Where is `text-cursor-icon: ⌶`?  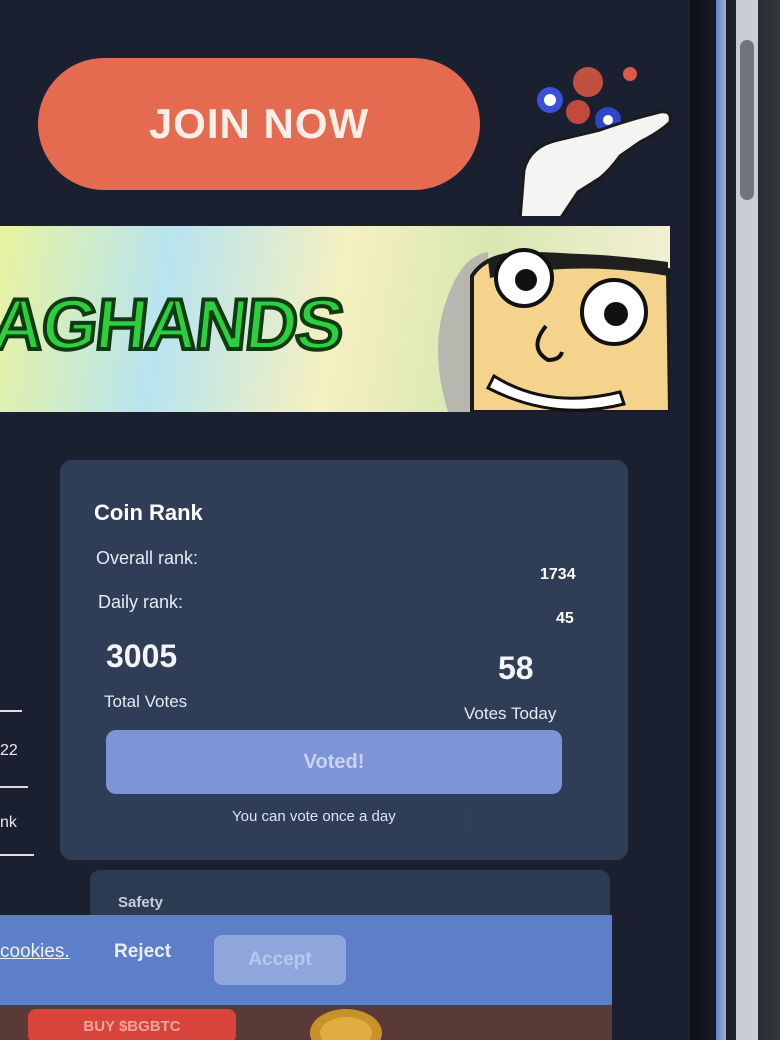
text-cursor-icon: ⌶ is located at coordinates (466, 819).